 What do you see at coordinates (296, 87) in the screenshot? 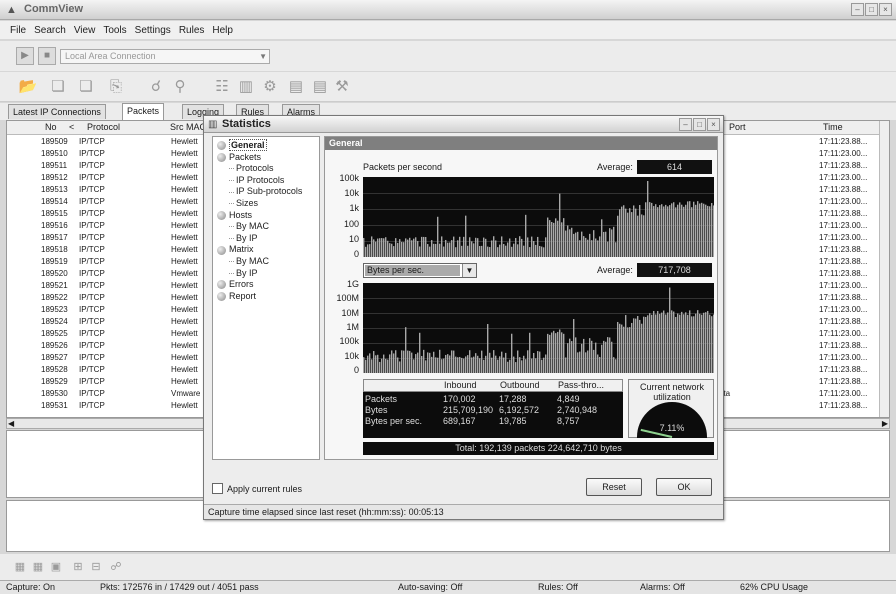
I see `monitor-icon: ▤` at bounding box center [296, 87].